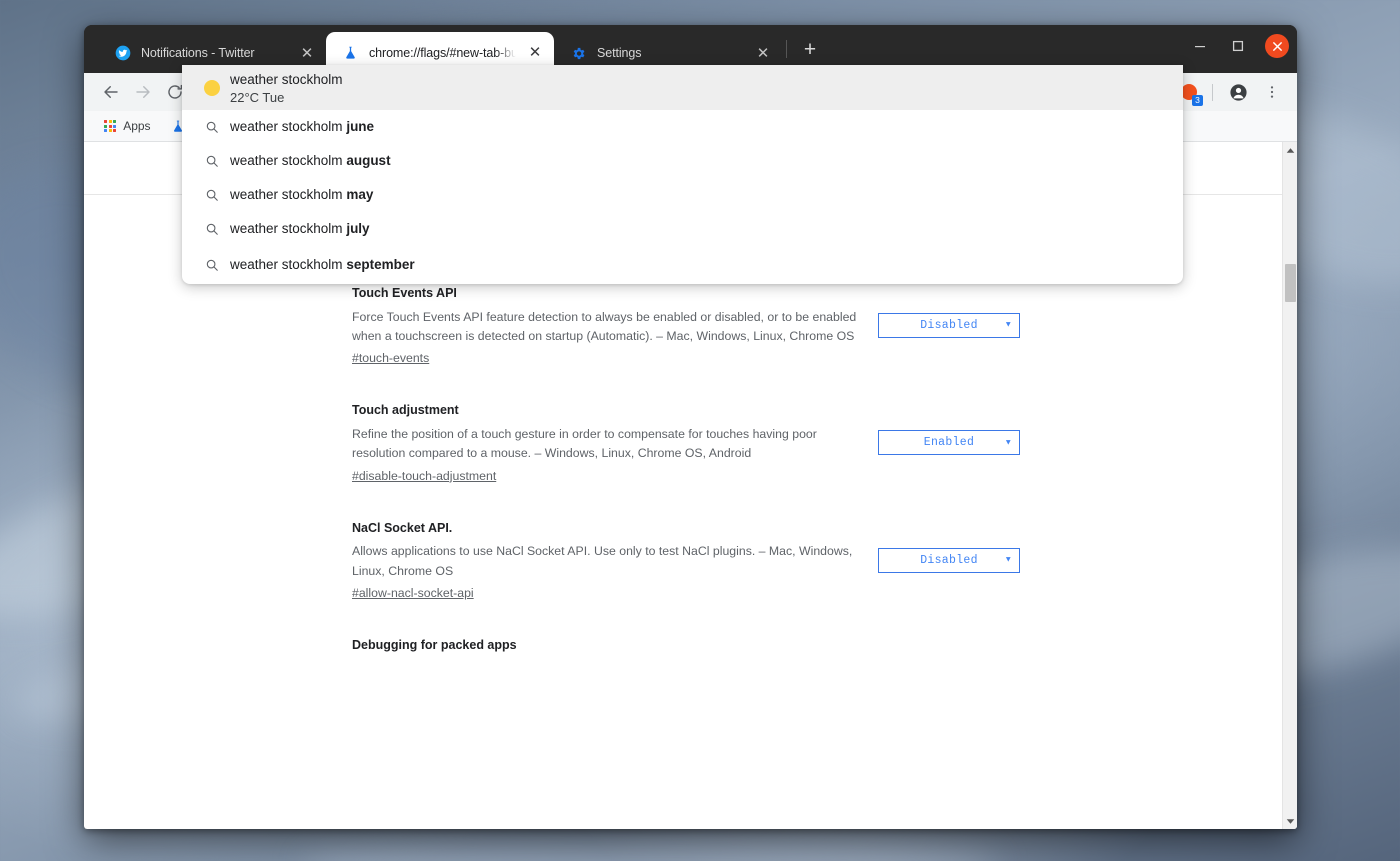 This screenshot has height=861, width=1400. I want to click on flag-row: Debugging for packed apps, so click(687, 647).